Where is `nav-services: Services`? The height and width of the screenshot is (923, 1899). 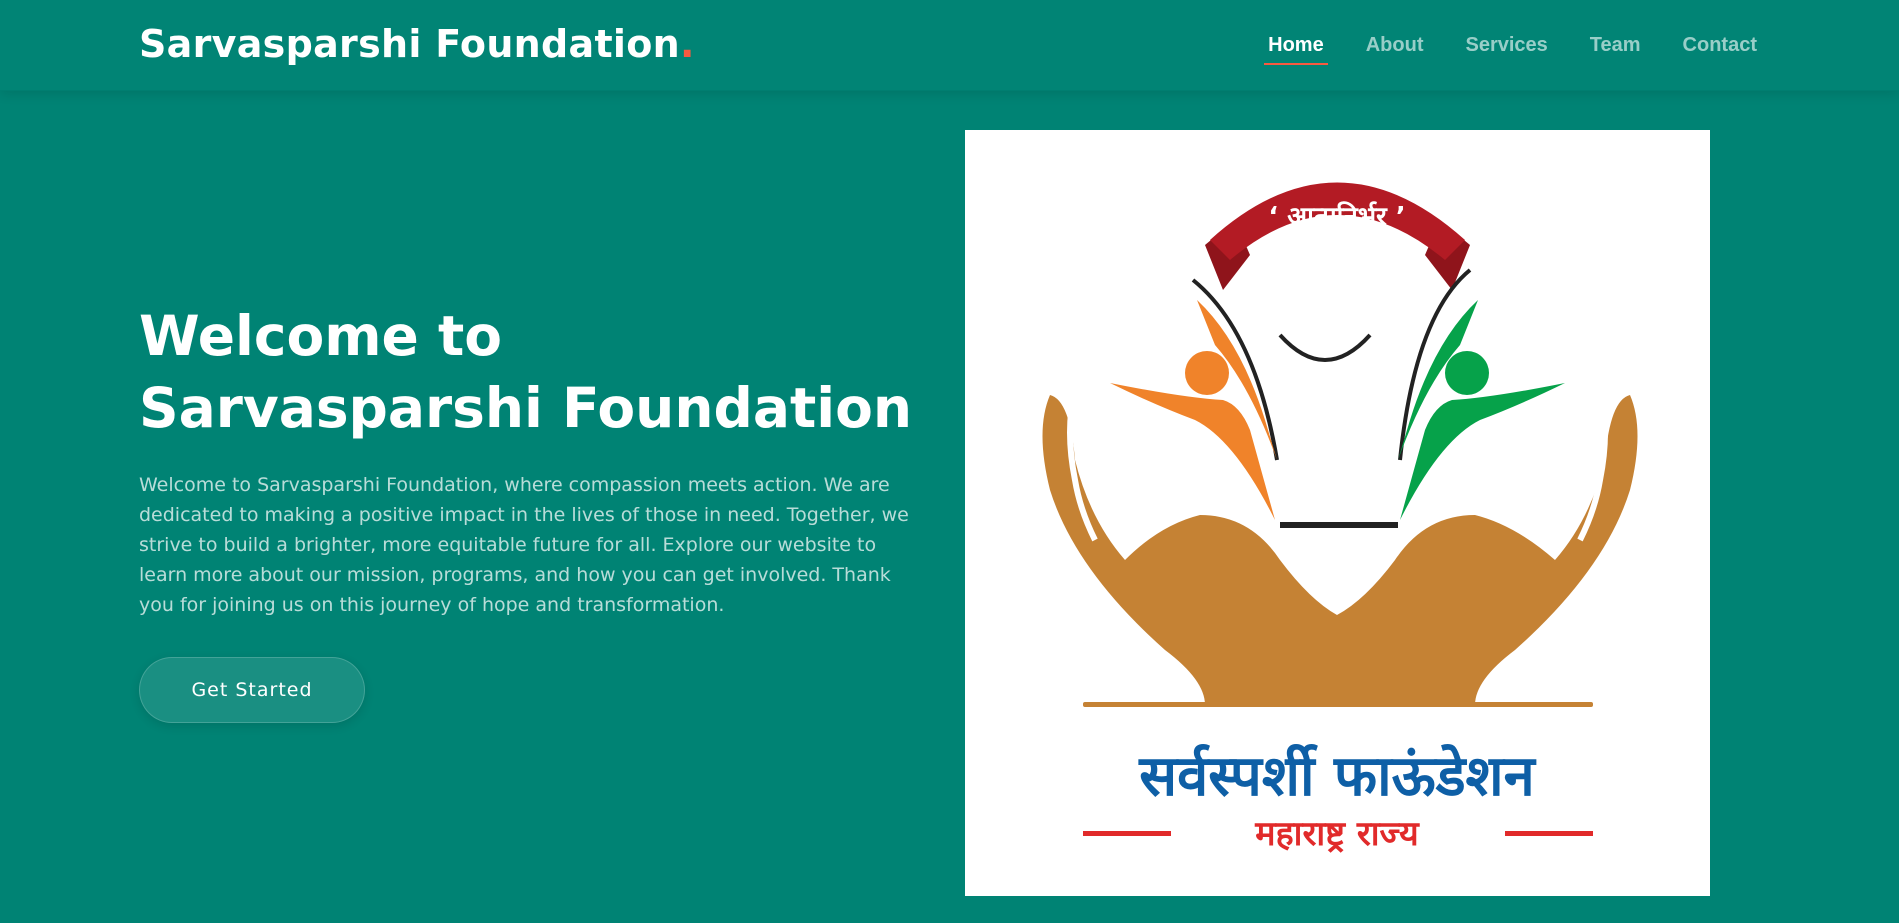
nav-services: Services is located at coordinates (1506, 49).